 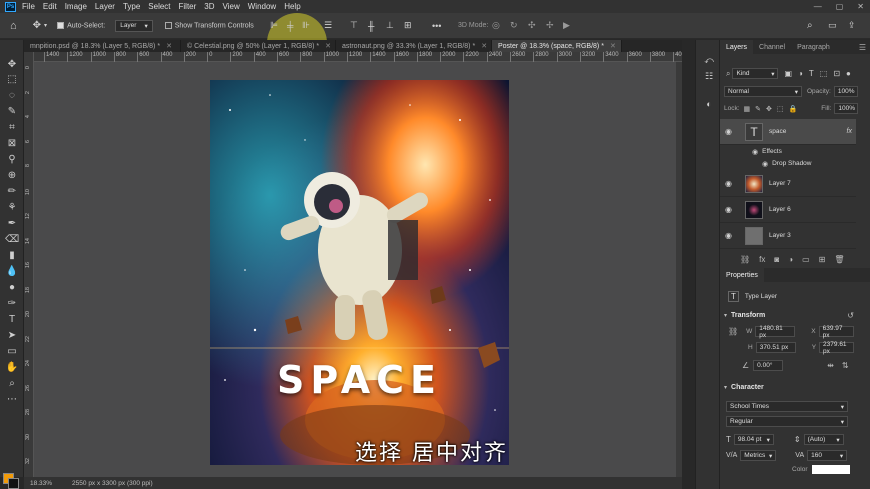 I want to click on distribute-icon: ☰, so click(x=328, y=25).